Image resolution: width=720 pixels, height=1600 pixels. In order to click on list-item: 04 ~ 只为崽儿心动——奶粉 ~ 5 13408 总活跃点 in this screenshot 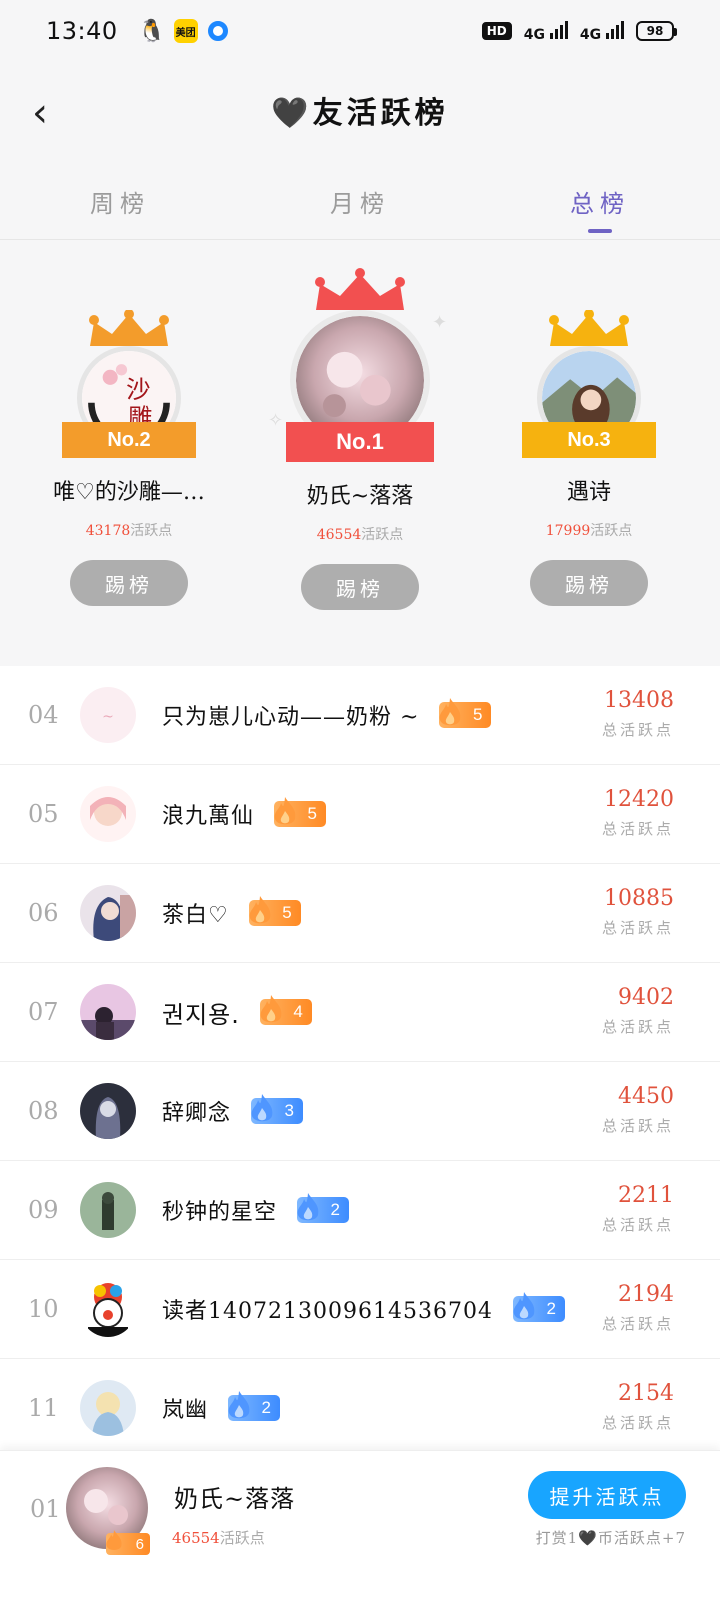, I will do `click(360, 715)`.